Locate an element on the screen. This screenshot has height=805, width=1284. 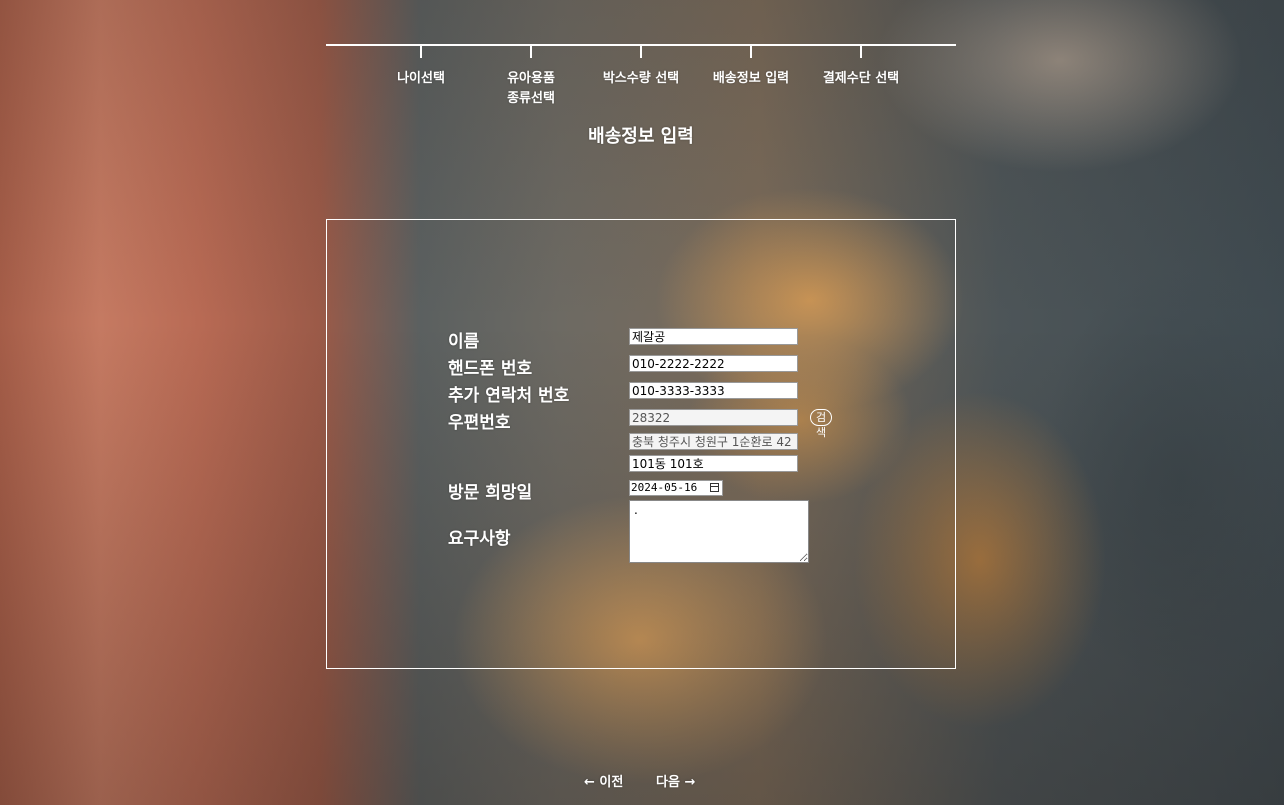
name-label: 이름 is located at coordinates (464, 342).